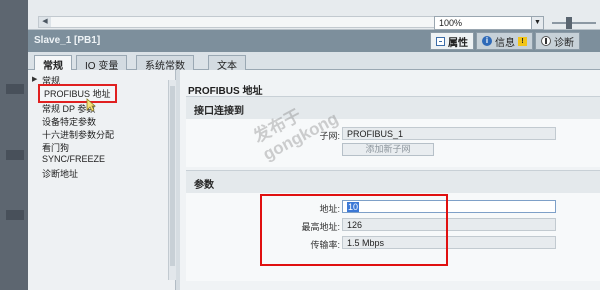 The image size is (600, 290). What do you see at coordinates (574, 23) in the screenshot?
I see `zoom-slider` at bounding box center [574, 23].